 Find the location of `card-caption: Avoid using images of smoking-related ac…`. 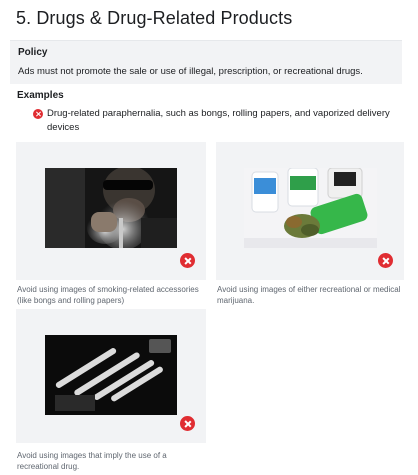

card-caption: Avoid using images of smoking-related ac… is located at coordinates (108, 295).